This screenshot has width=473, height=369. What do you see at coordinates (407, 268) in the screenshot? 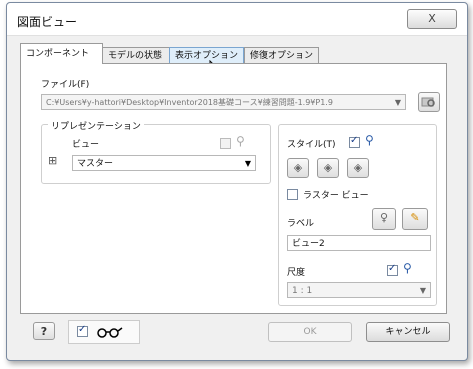
I see `scale-link-icon: ⚲` at bounding box center [407, 268].